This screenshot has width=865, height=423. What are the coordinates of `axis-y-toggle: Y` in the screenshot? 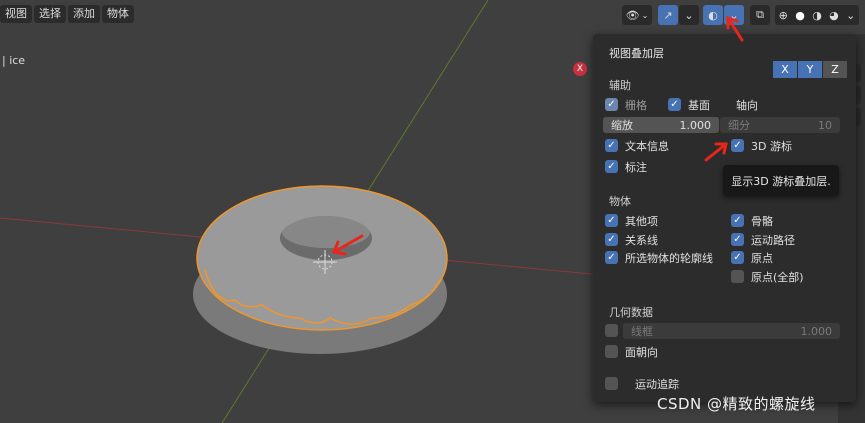 It's located at (810, 69).